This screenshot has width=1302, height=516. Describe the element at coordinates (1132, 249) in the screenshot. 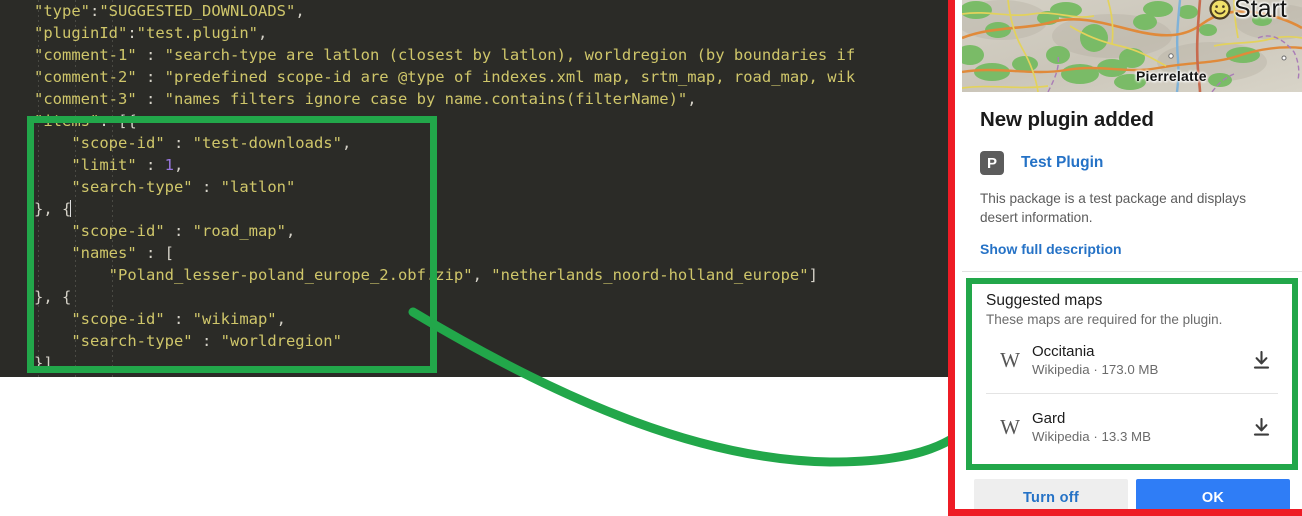

I see `show-full-description-link: Show full description` at that location.